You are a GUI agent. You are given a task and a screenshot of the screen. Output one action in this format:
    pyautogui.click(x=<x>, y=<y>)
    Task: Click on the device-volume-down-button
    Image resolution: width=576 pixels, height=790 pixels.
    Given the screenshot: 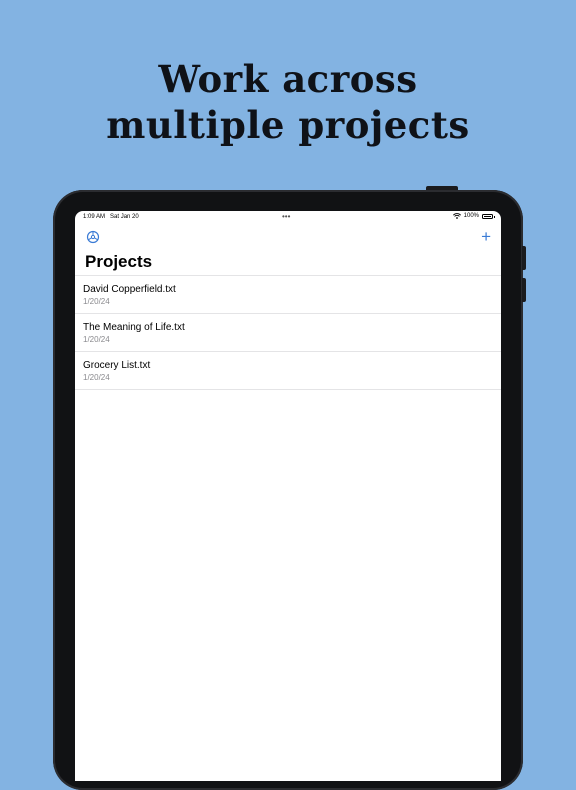 What is the action you would take?
    pyautogui.click(x=524, y=290)
    